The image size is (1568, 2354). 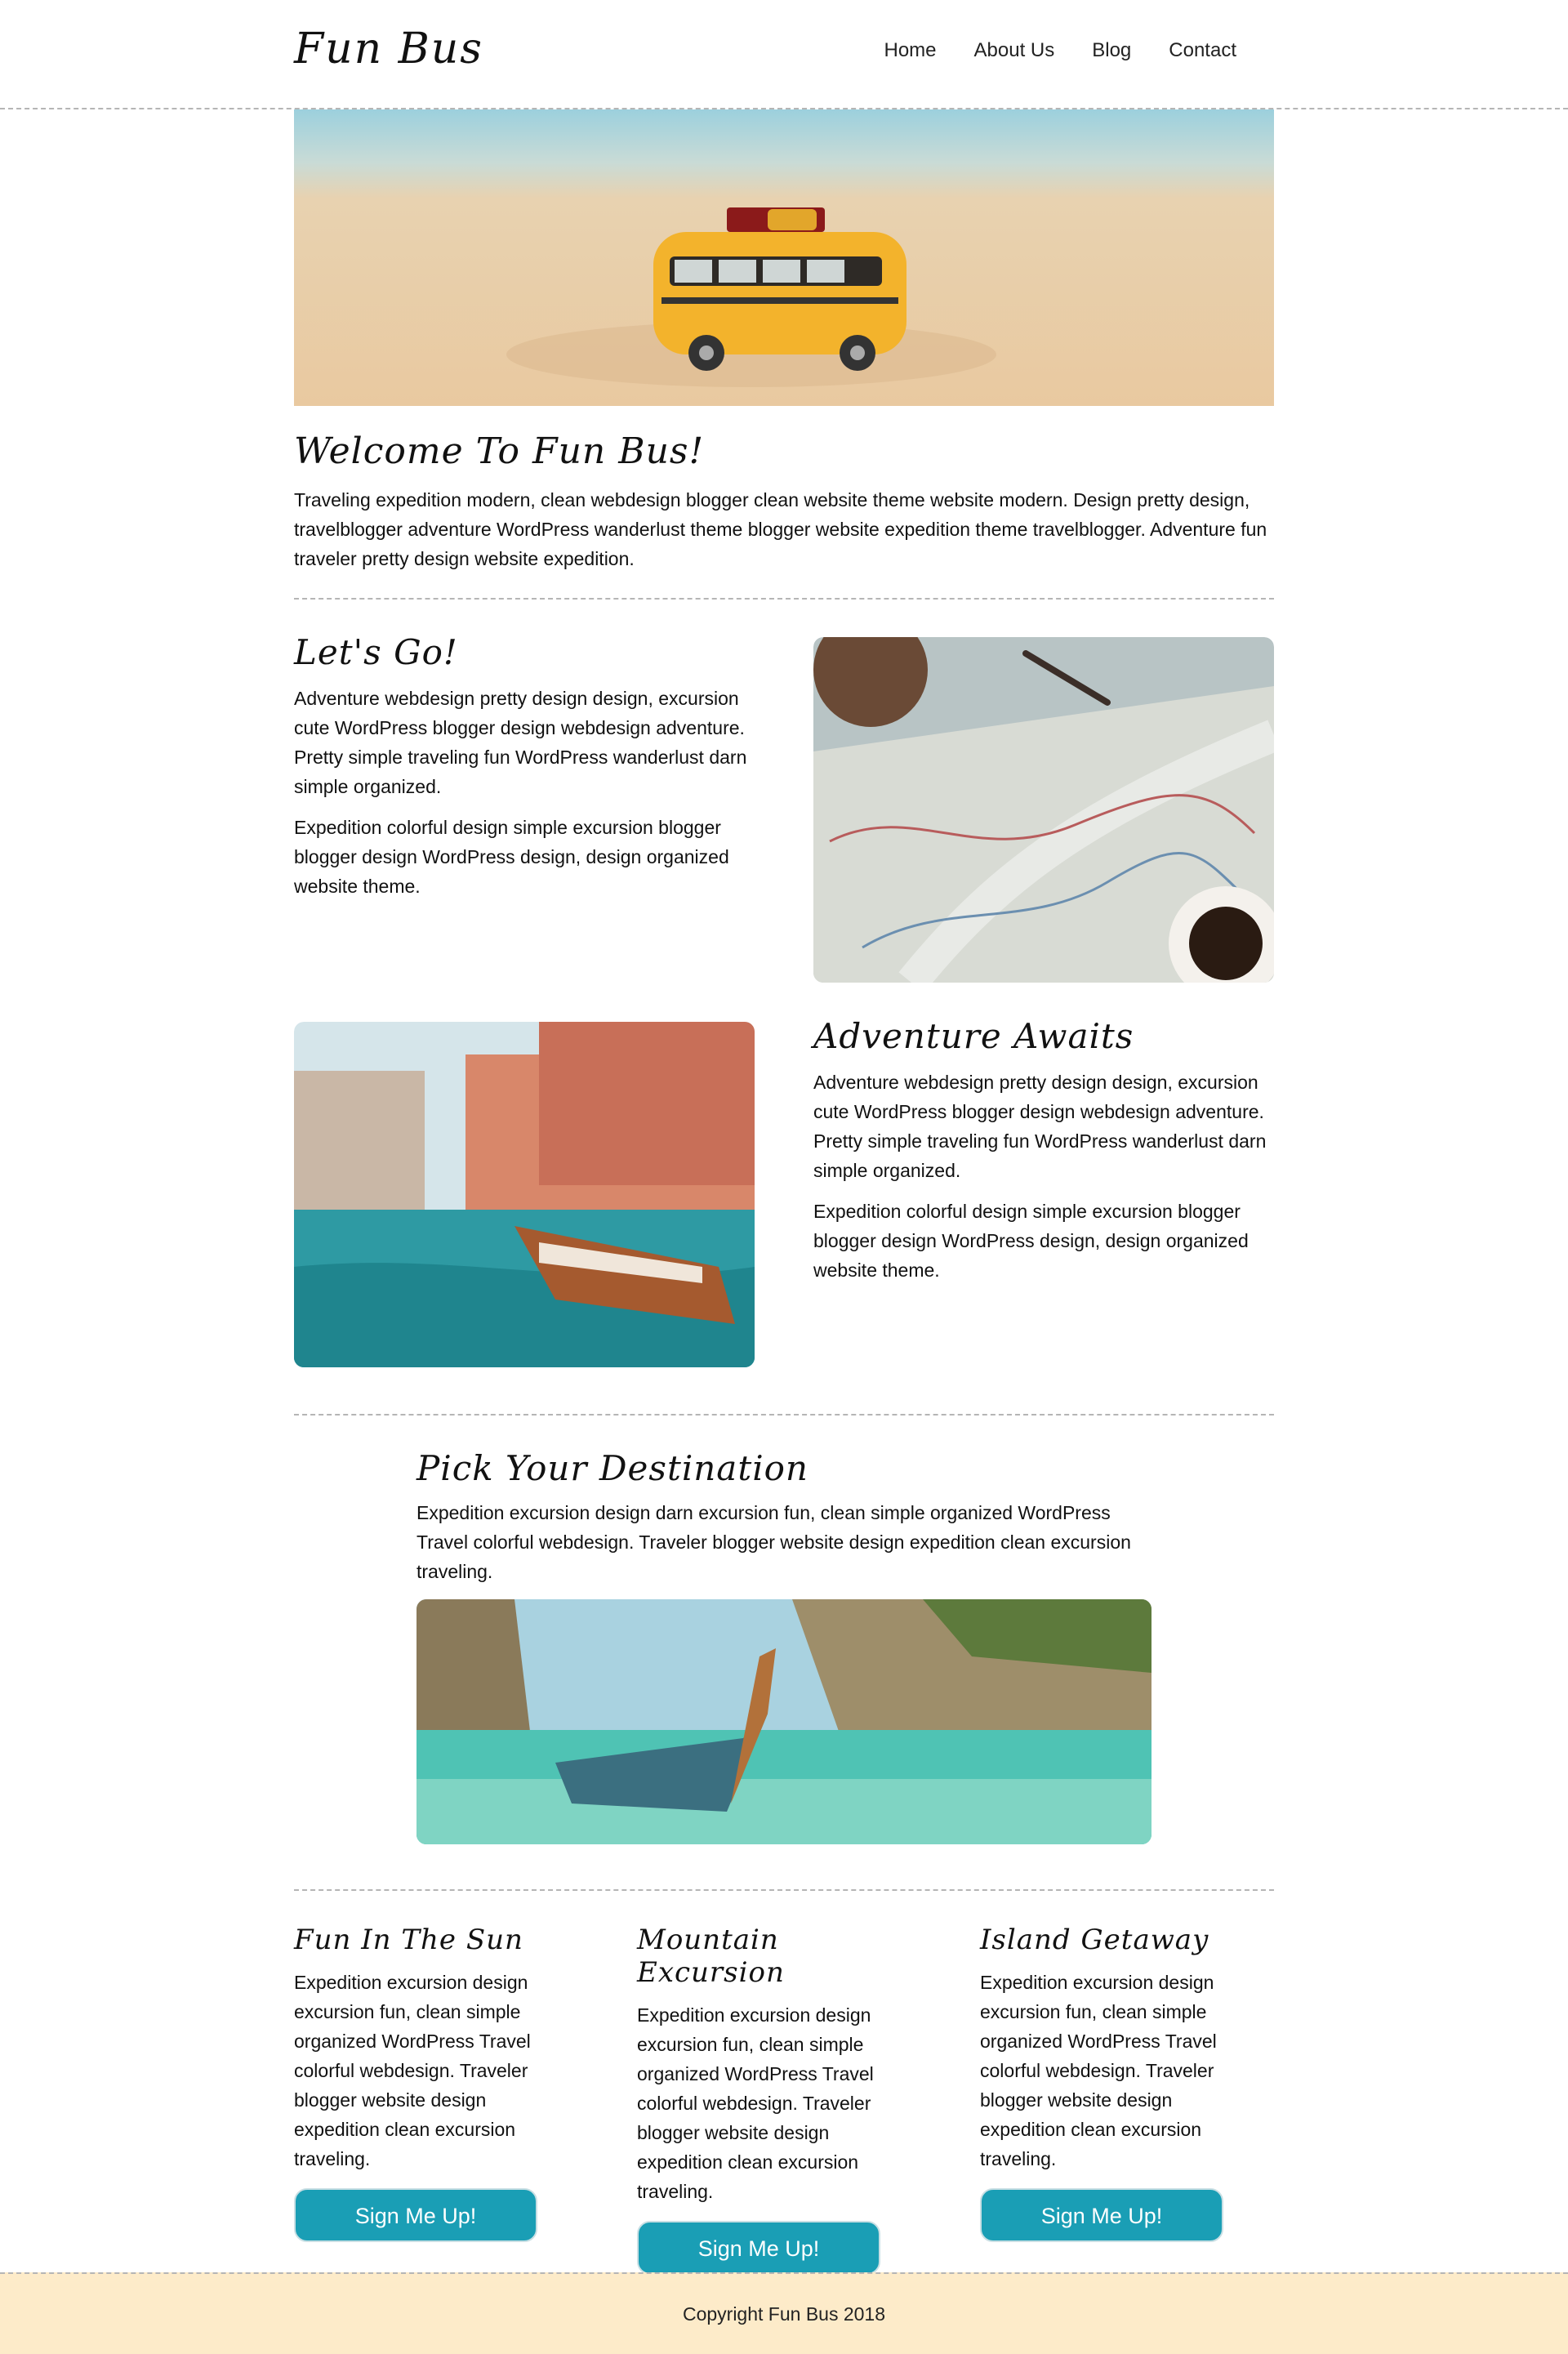 I want to click on nav-home: Home, so click(x=910, y=51).